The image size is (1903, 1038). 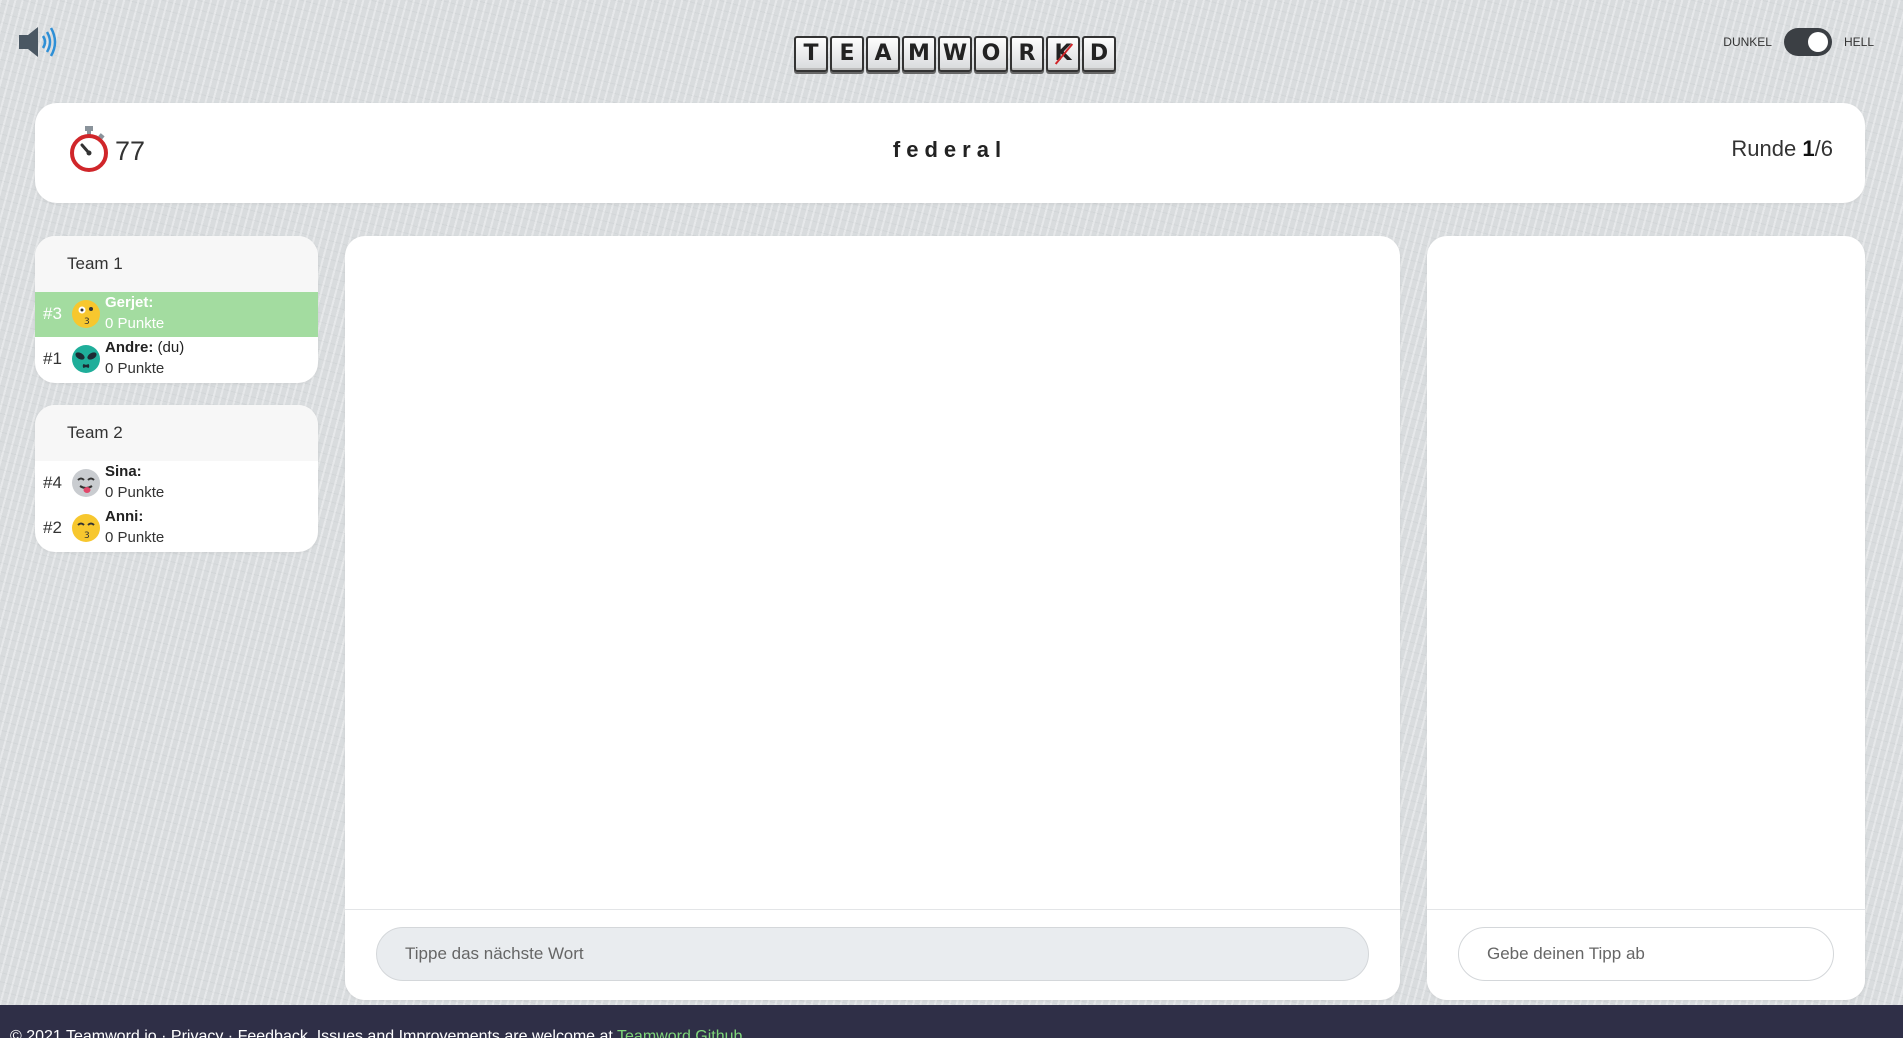 I want to click on logo-tile: E, so click(x=847, y=54).